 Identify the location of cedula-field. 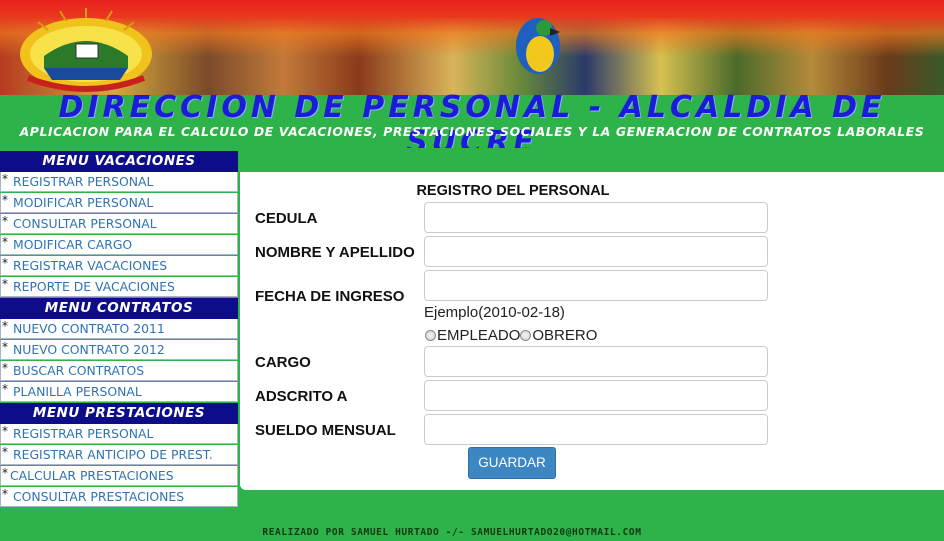
(596, 217).